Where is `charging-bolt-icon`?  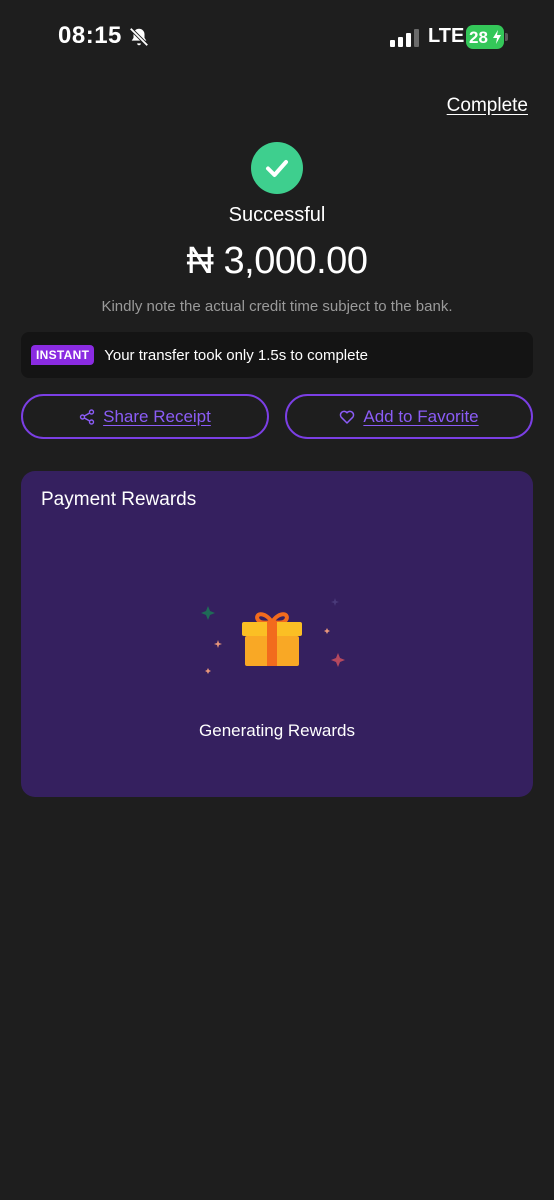
charging-bolt-icon is located at coordinates (497, 37).